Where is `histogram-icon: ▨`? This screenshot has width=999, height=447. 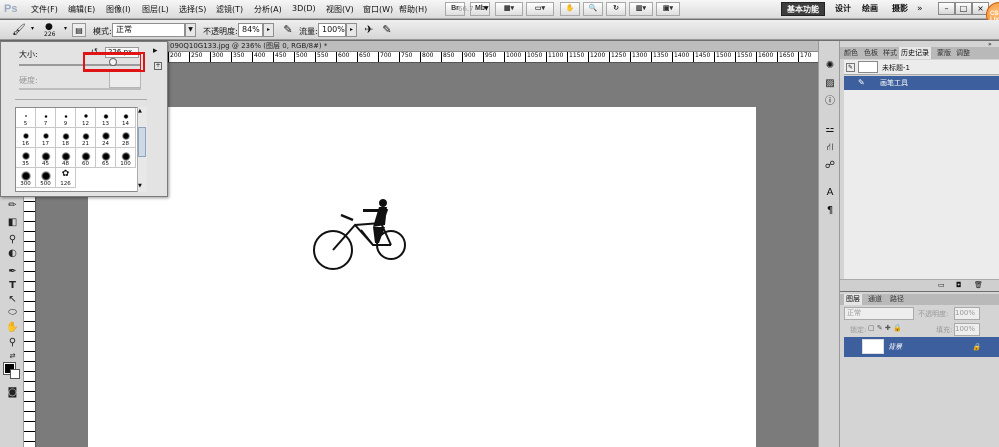
histogram-icon: ▨ is located at coordinates (830, 84).